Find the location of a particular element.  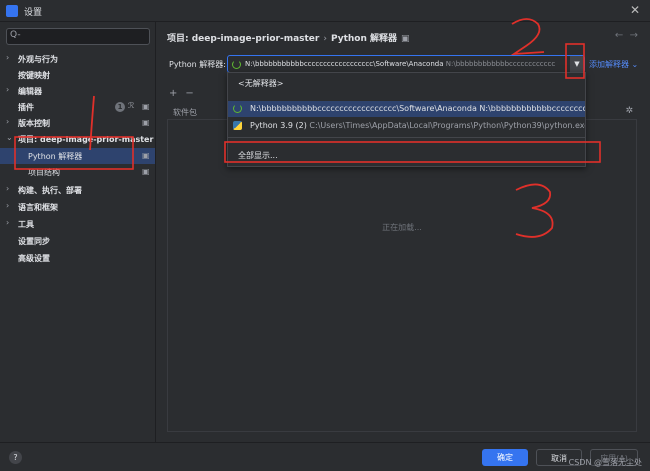

sidebar-item-label: Python 解释器 is located at coordinates (55, 156).